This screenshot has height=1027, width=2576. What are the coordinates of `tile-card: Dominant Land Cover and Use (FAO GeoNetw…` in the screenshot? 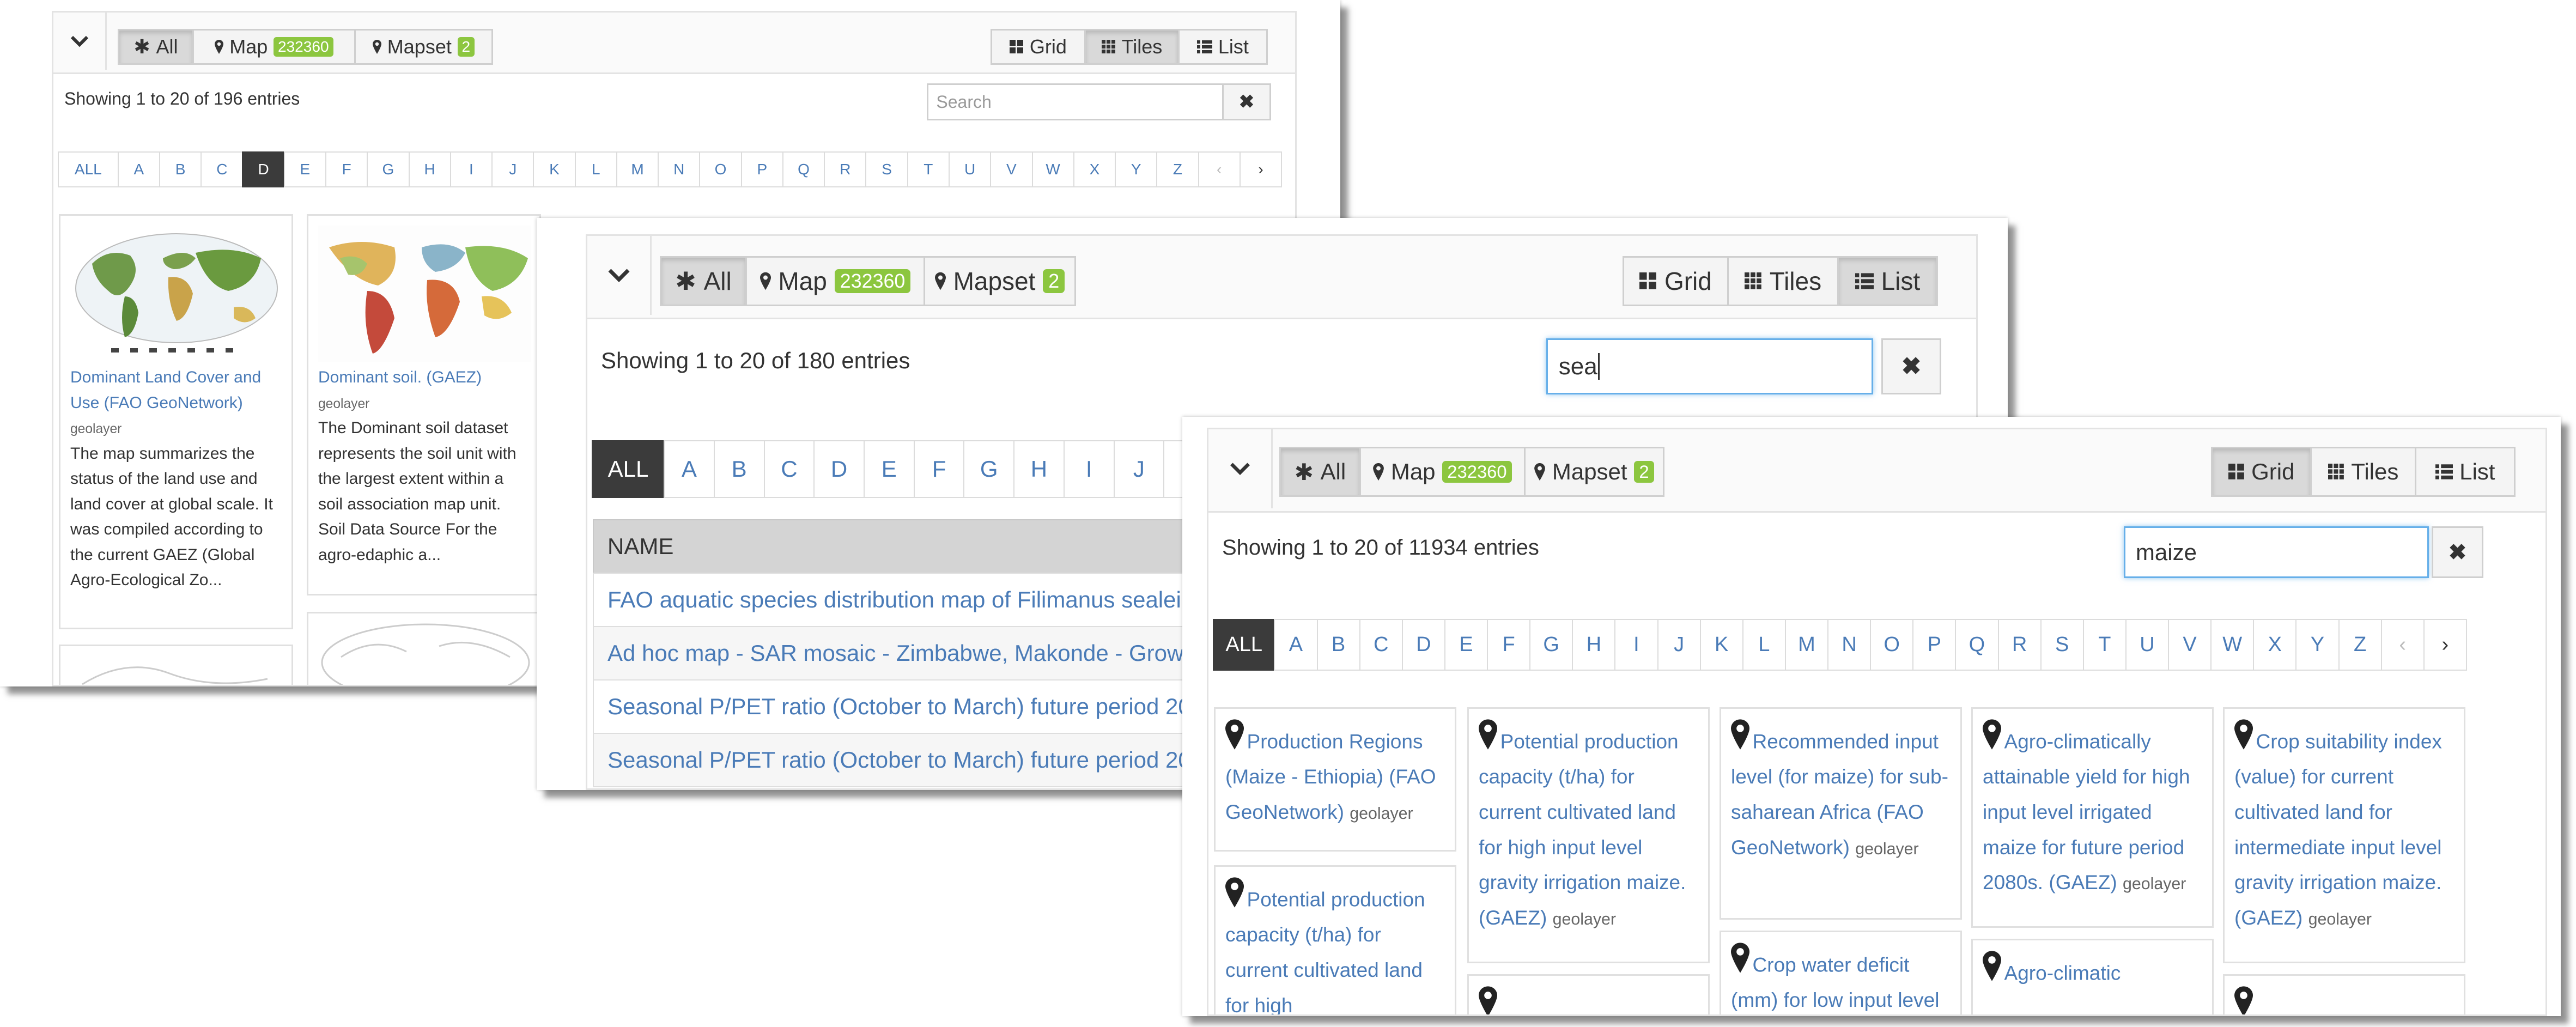 It's located at (176, 421).